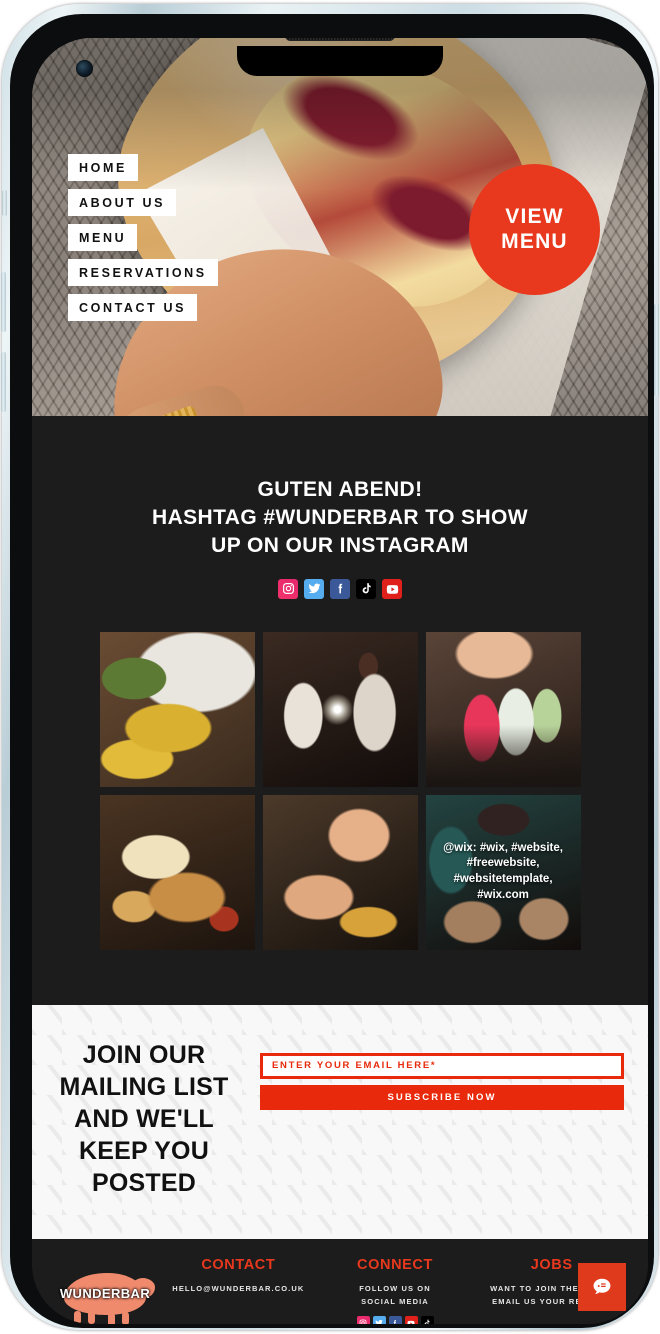  I want to click on silent-switch, so click(4, 203).